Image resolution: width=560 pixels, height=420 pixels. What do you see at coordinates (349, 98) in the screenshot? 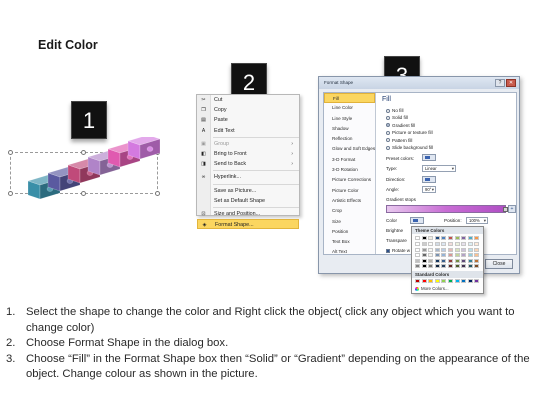
I see `category-fill: Fill` at bounding box center [349, 98].